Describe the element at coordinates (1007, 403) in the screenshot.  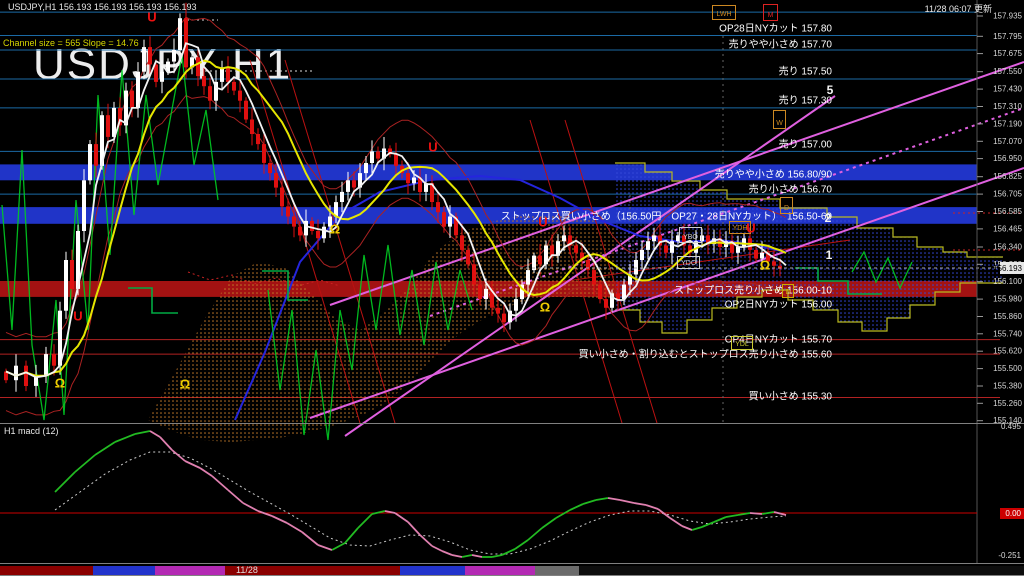
I see `svg-text: 155.260` at that location.